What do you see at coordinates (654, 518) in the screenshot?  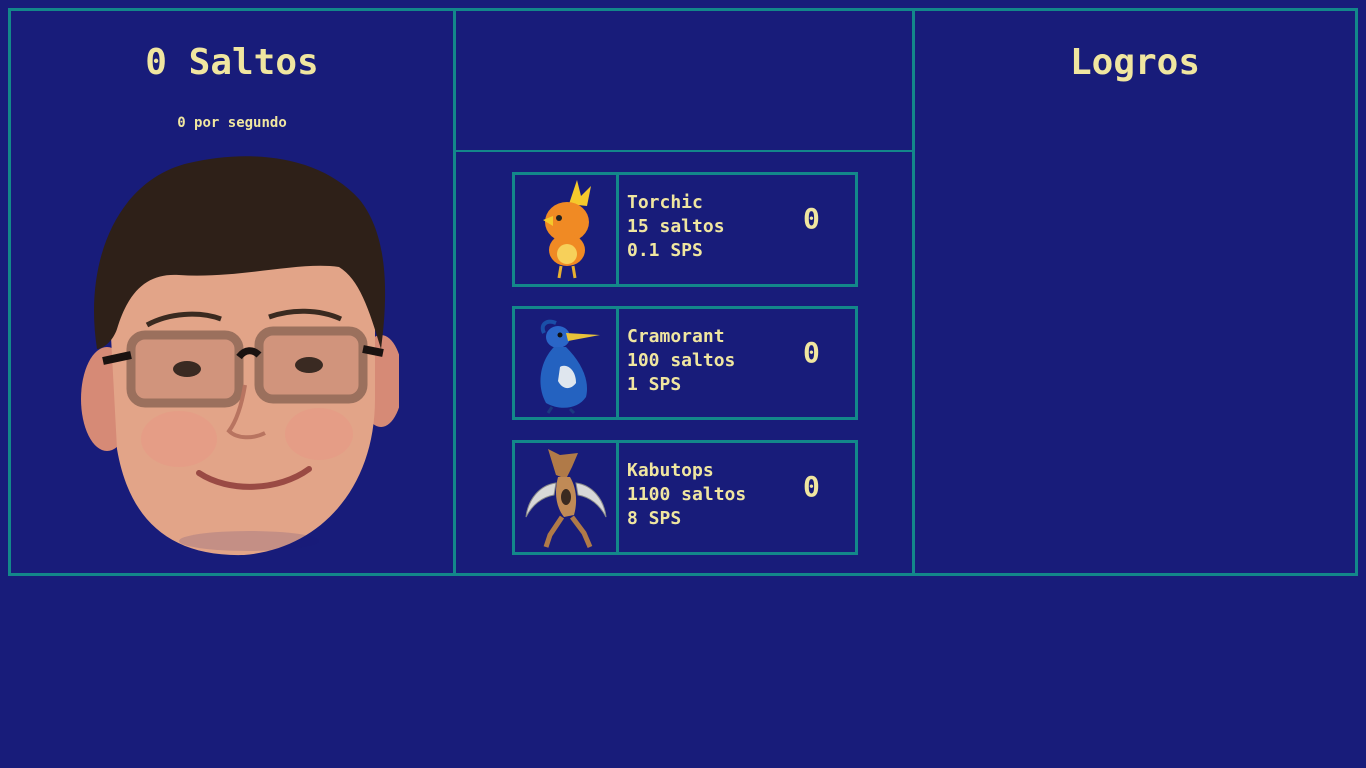 I see `shop-item-sps: 8 SPS` at bounding box center [654, 518].